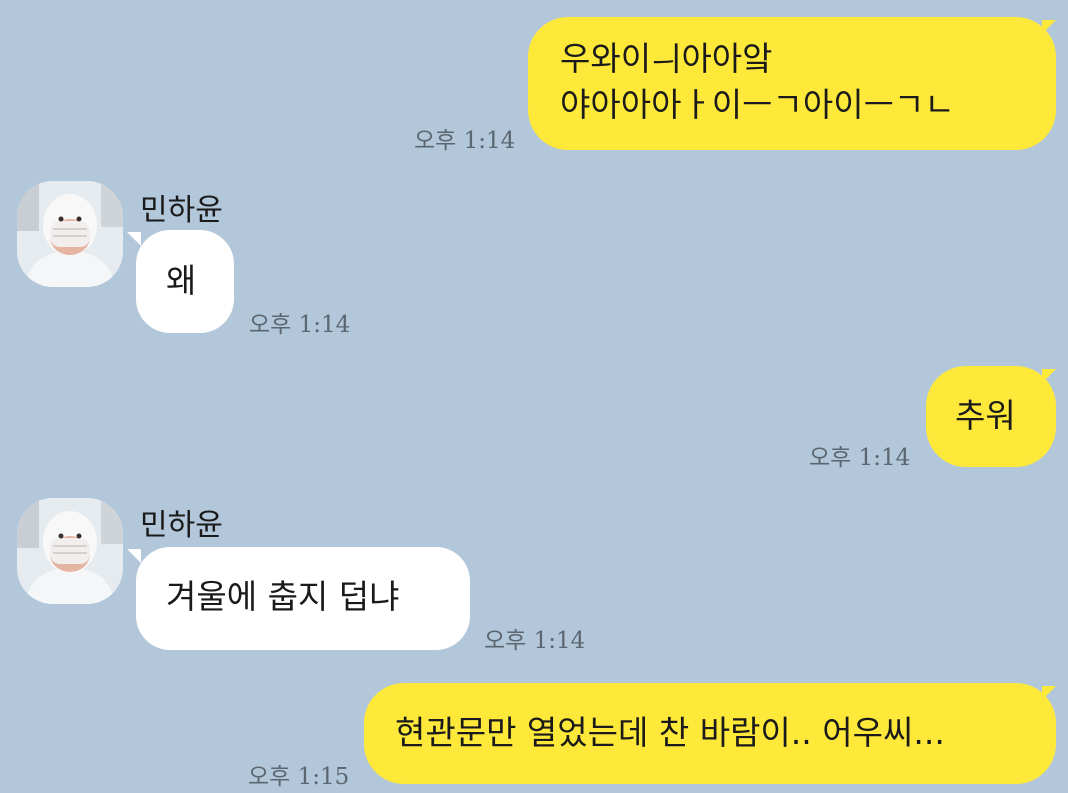 This screenshot has width=1068, height=793. Describe the element at coordinates (299, 777) in the screenshot. I see `message-timestamp: 오후 1:15` at that location.